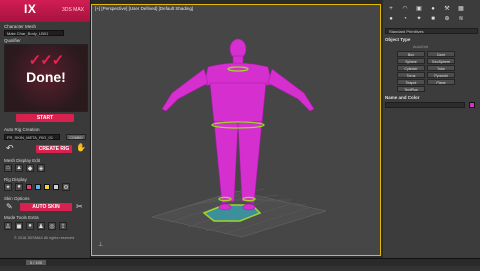  Describe the element at coordinates (405, 9) in the screenshot. I see `arc-icon: ◠` at that location.